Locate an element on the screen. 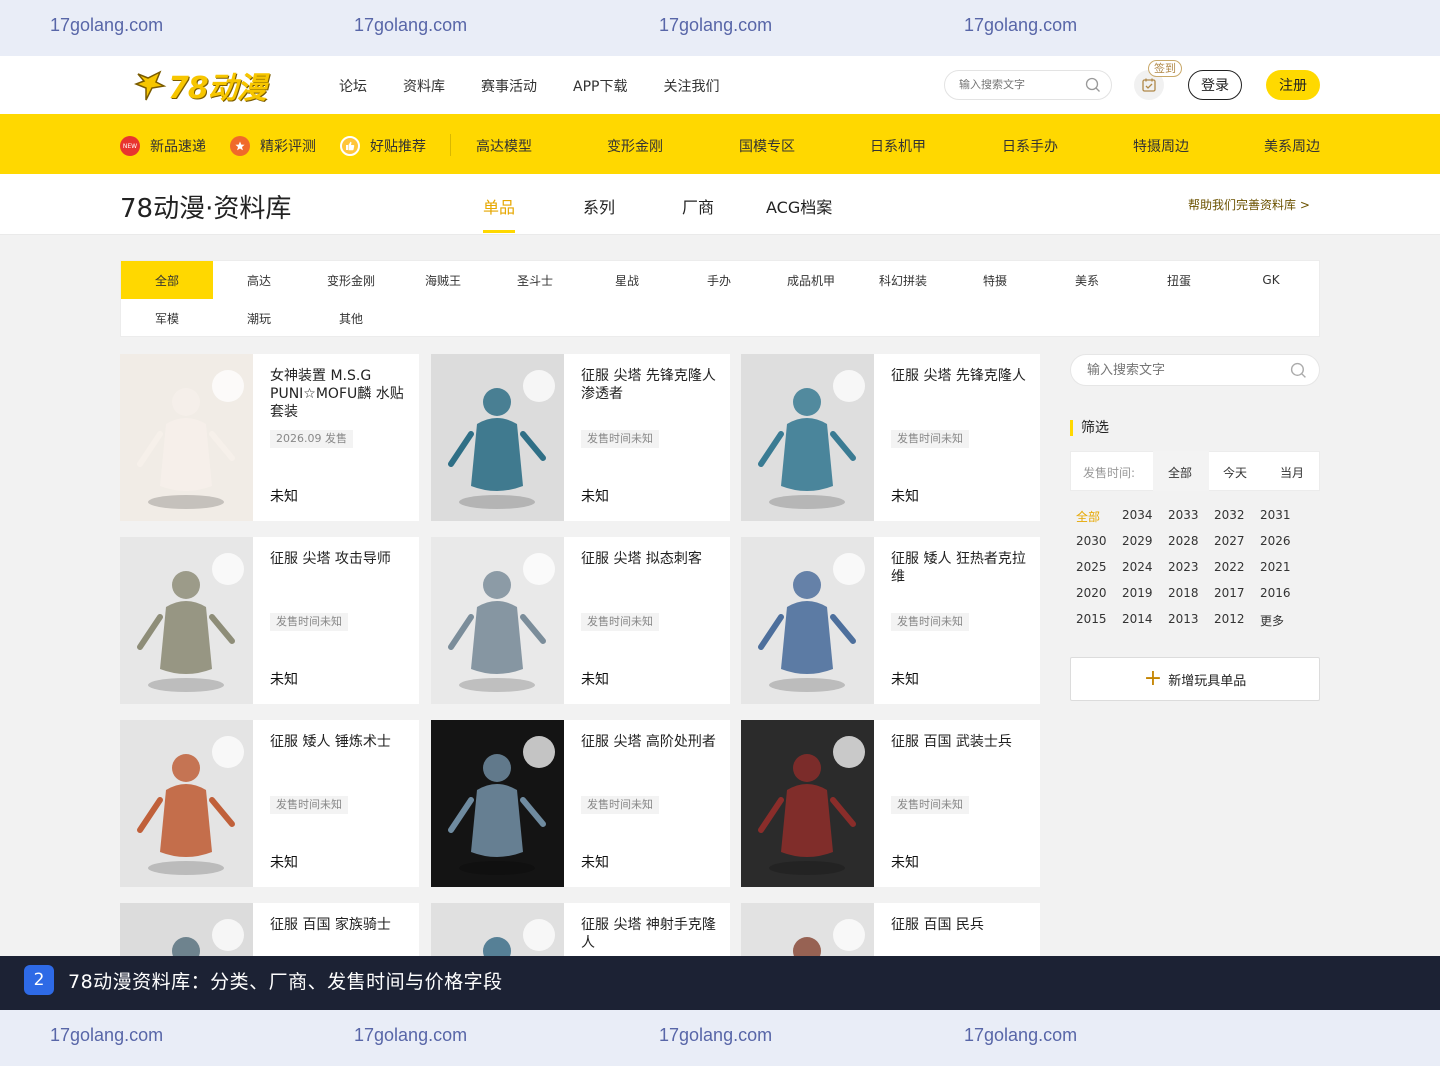 Image resolution: width=1440 pixels, height=1066 pixels. product-title: 女神装置 M.S.G PUNI☆MOFU麟 水贴套装 is located at coordinates (340, 394).